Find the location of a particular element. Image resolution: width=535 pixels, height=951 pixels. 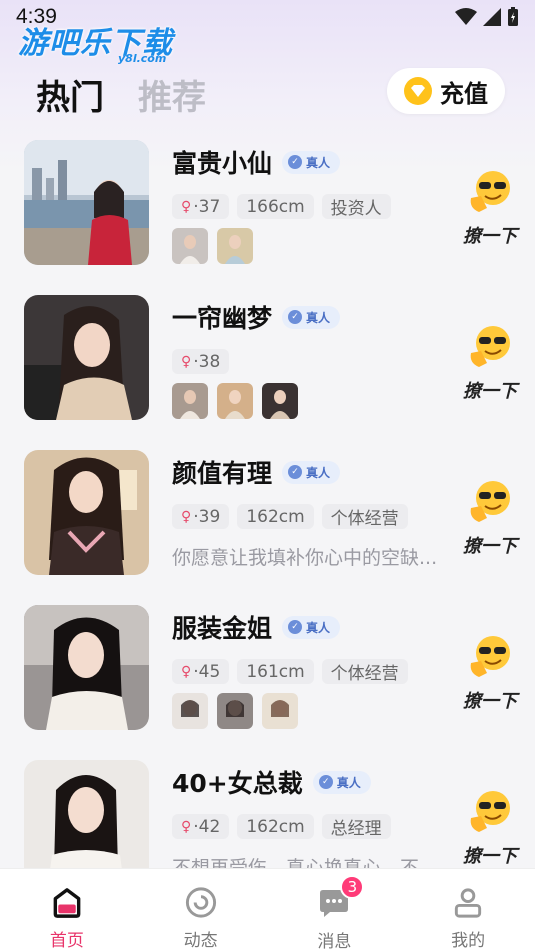

user-tags: ♀ ·39 162cm 个体经营 is located at coordinates (290, 516).